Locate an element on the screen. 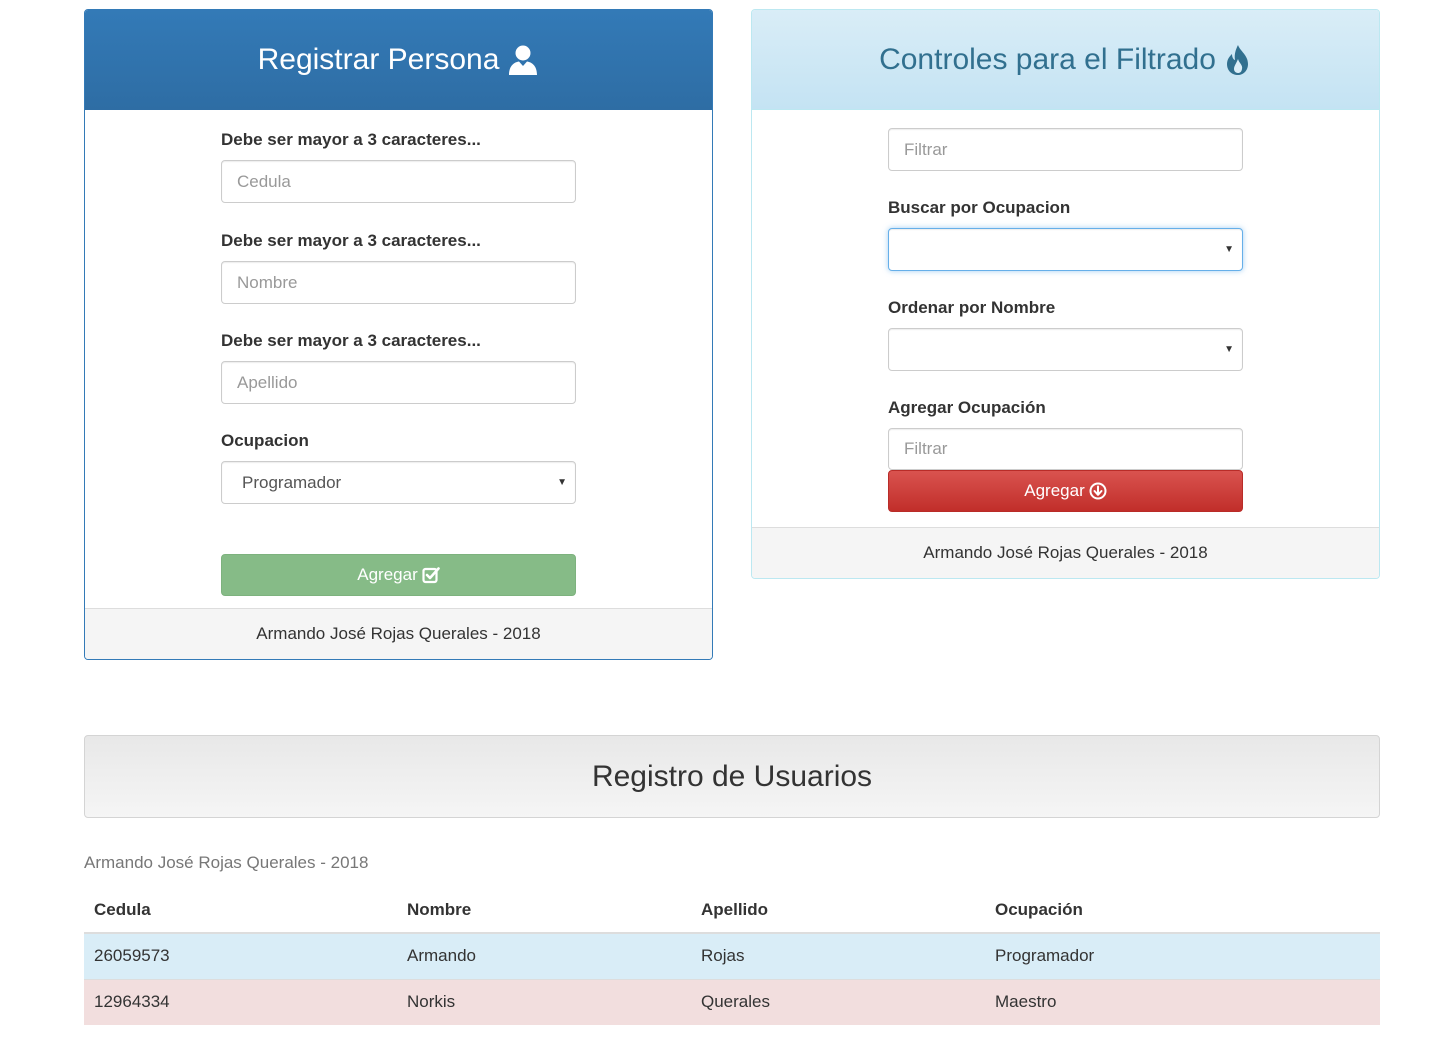 Image resolution: width=1454 pixels, height=1042 pixels. registry-caption: Armando José Rojas Querales - 2018 is located at coordinates (226, 862).